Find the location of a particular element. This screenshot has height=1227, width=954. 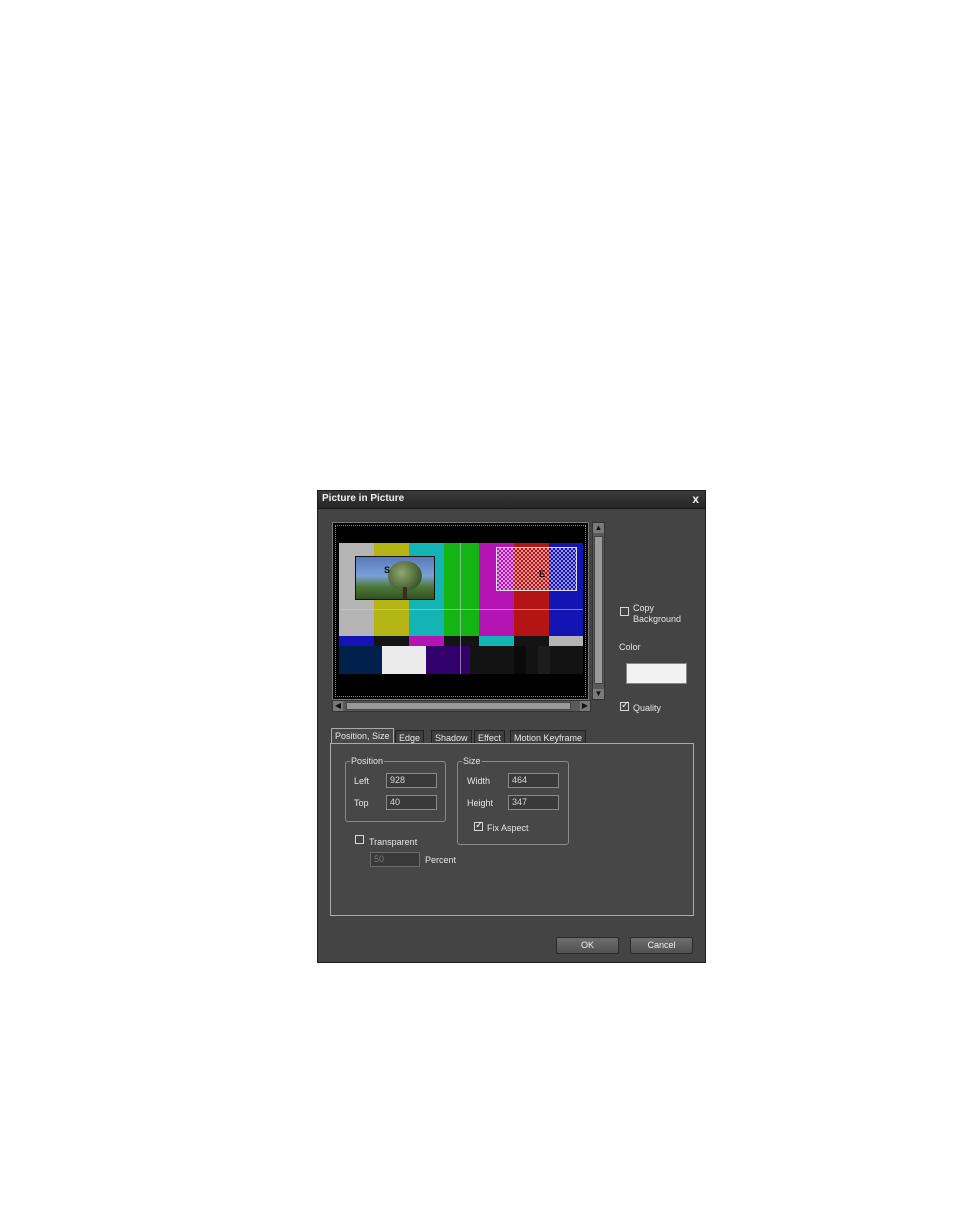

quality-checkbox is located at coordinates (624, 705).